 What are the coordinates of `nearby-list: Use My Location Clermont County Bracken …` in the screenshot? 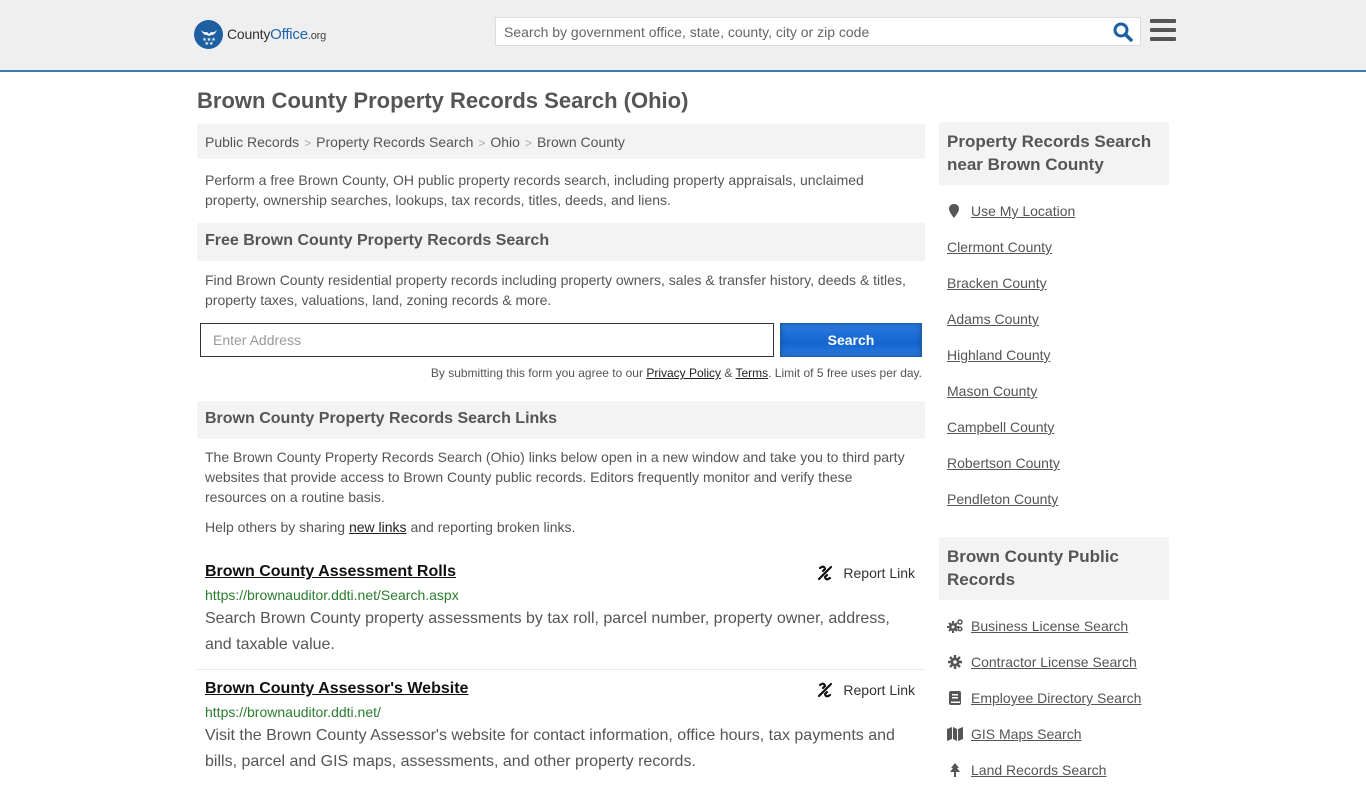 It's located at (1054, 355).